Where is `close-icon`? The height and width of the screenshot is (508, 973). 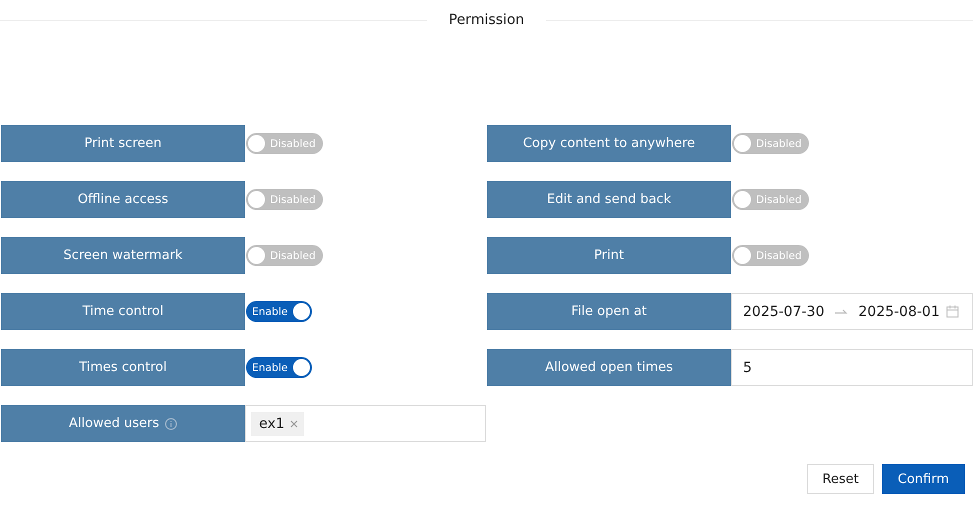 close-icon is located at coordinates (294, 424).